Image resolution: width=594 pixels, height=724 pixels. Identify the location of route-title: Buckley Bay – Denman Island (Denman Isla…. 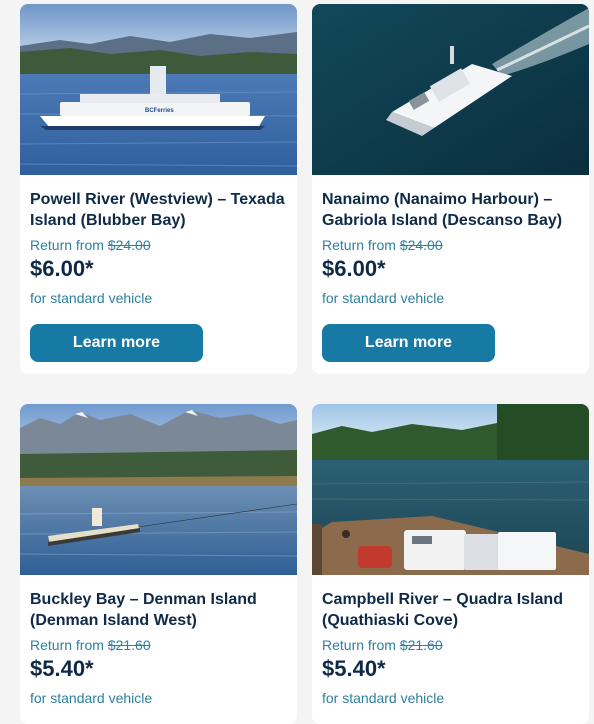
(143, 610).